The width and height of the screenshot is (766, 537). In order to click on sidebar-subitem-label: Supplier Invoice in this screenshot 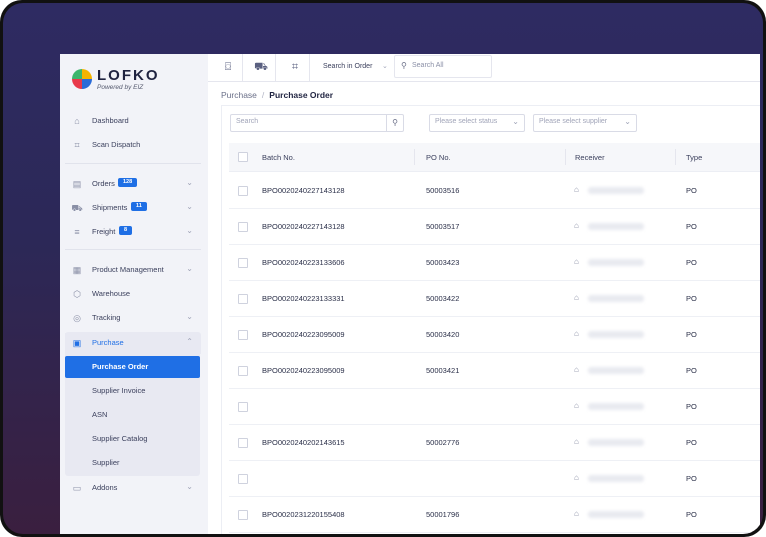, I will do `click(119, 390)`.